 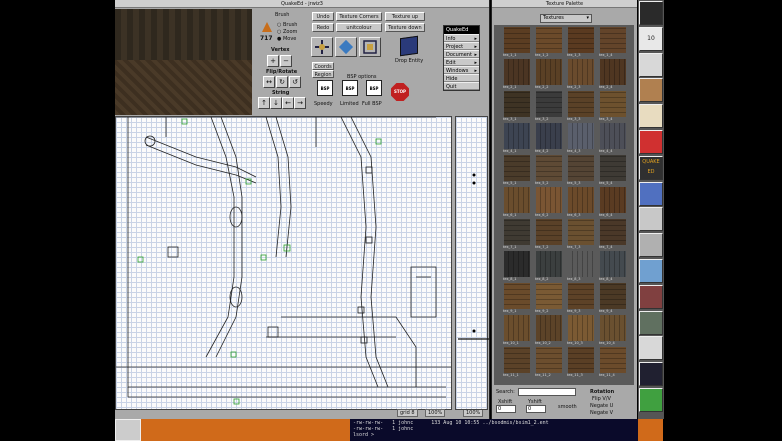 What do you see at coordinates (282, 82) in the screenshot?
I see `rotate-button: ↻` at bounding box center [282, 82].